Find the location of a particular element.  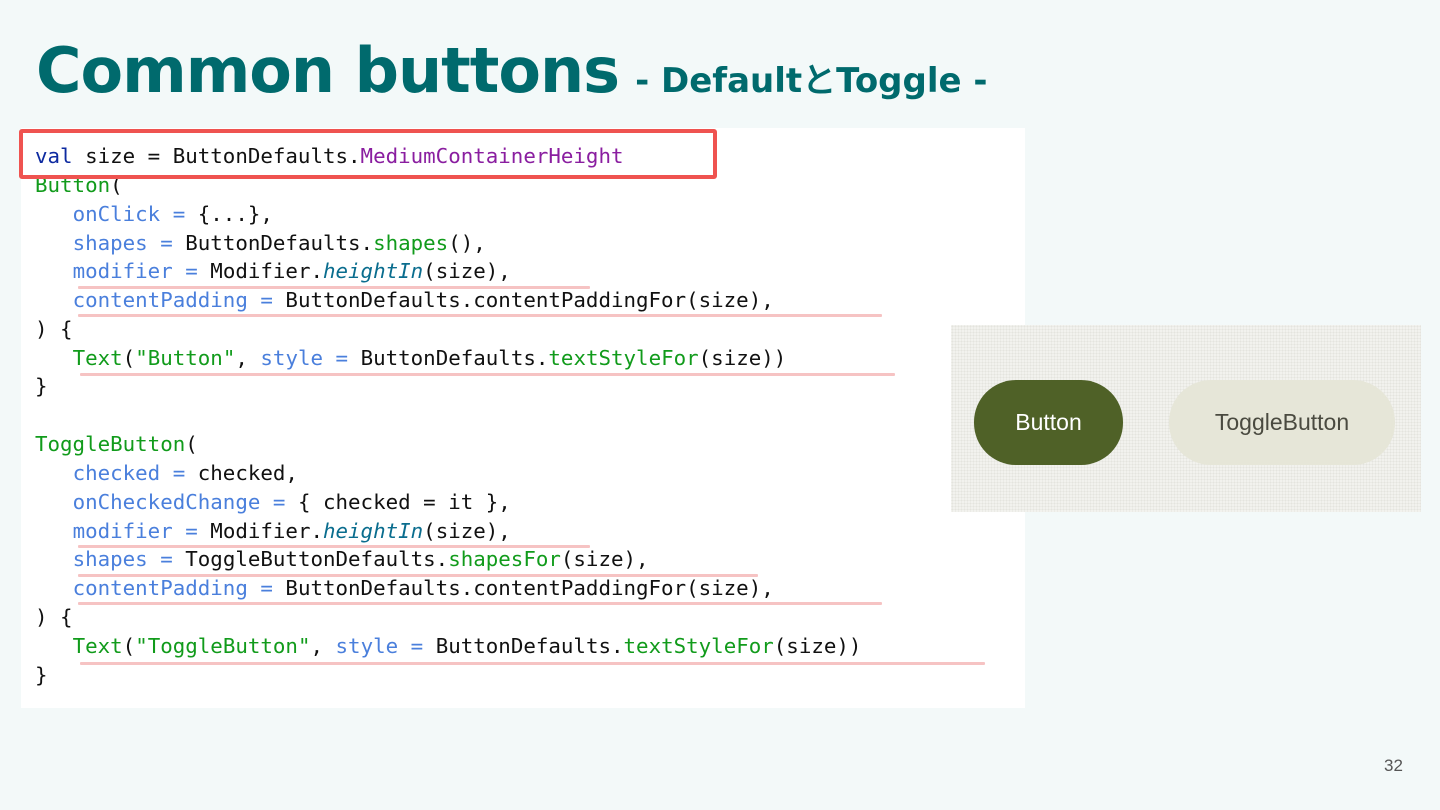

highlight-box is located at coordinates (368, 154).